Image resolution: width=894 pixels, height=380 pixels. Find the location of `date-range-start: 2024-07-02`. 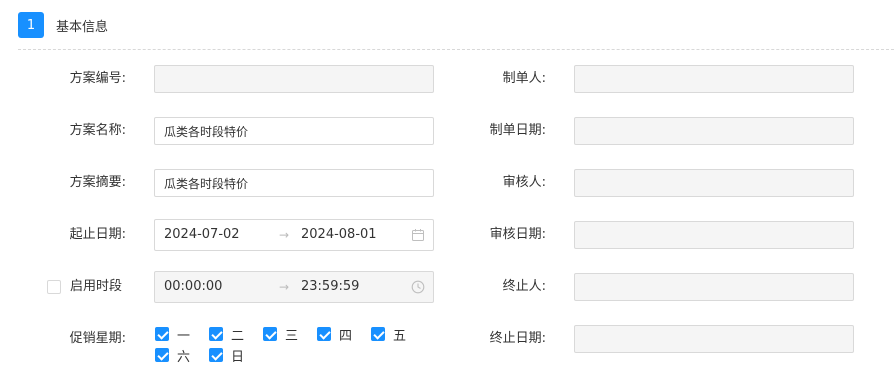

date-range-start: 2024-07-02 is located at coordinates (202, 235).